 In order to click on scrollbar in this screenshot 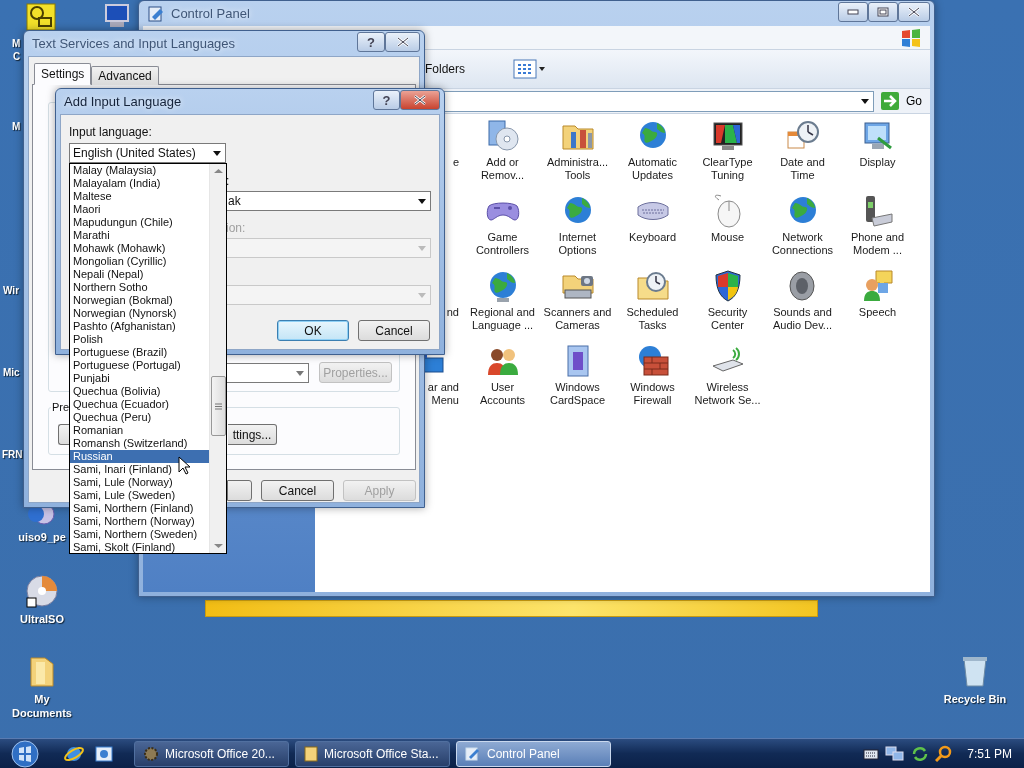, I will do `click(217, 358)`.